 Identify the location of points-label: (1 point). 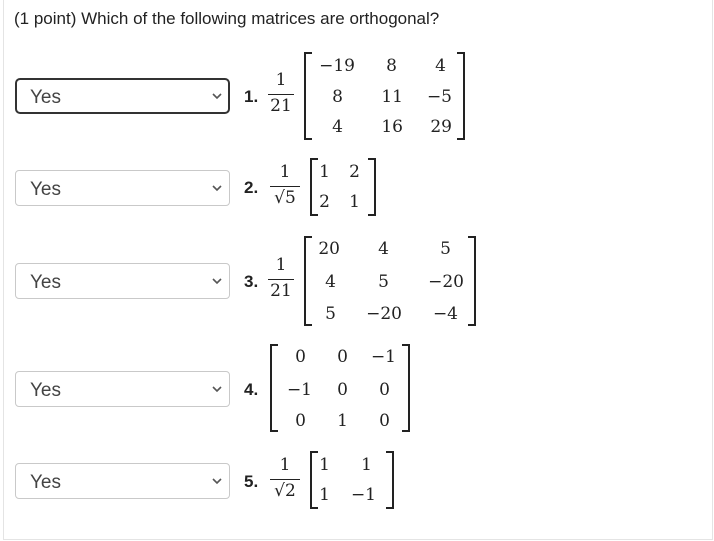
(45, 18).